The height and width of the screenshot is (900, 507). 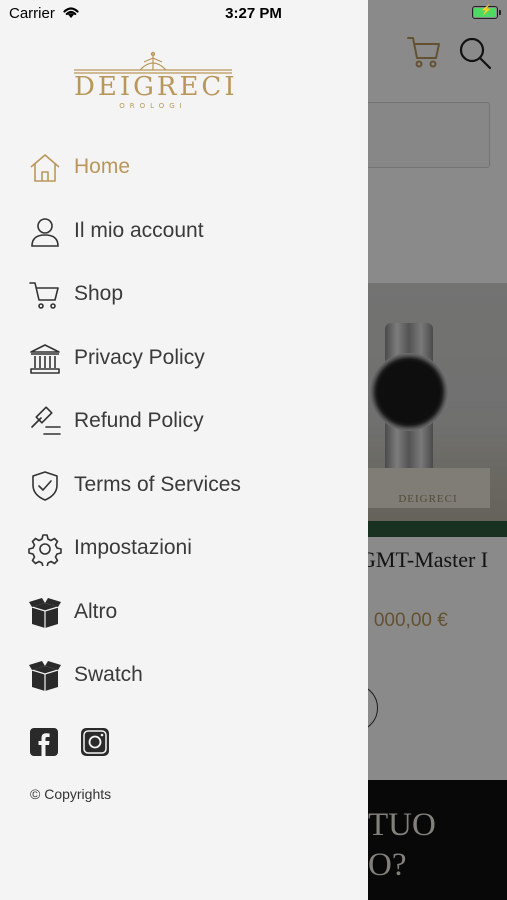 What do you see at coordinates (99, 293) in the screenshot?
I see `menu-label-shop: Shop` at bounding box center [99, 293].